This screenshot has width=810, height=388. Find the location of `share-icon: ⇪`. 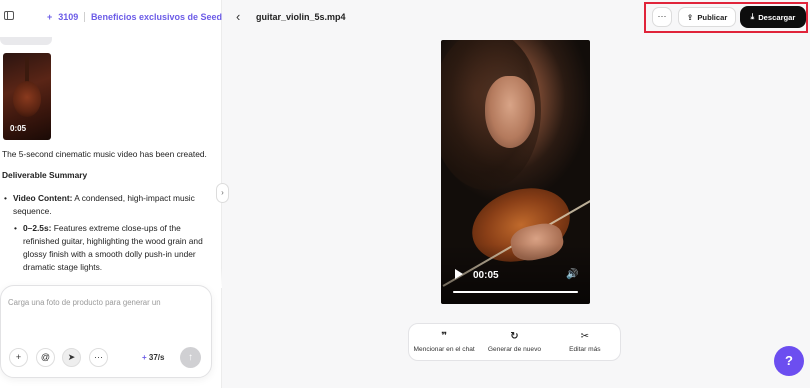

share-icon: ⇪ is located at coordinates (690, 17).